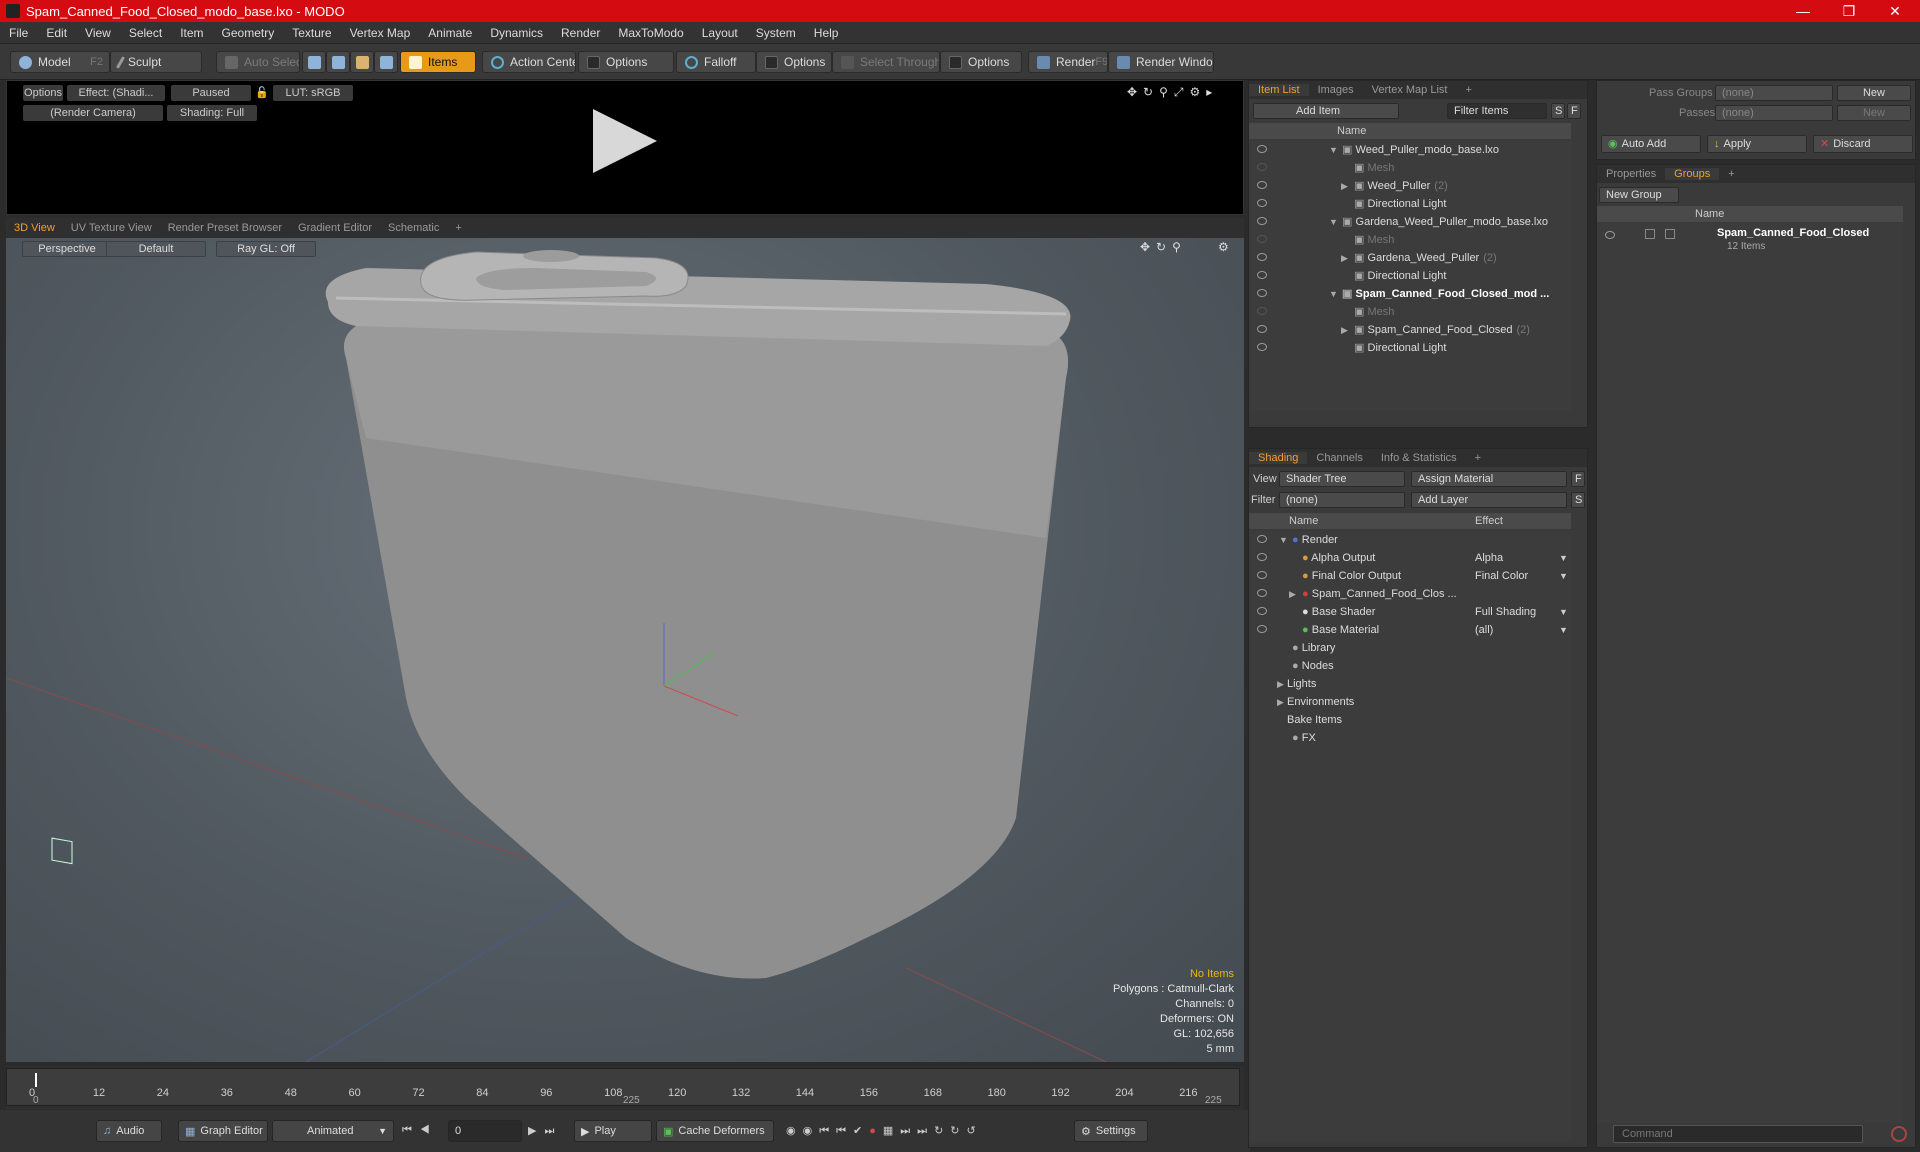 This screenshot has width=1920, height=1152. Describe the element at coordinates (1410, 576) in the screenshot. I see `shader-tree-row: ● Final Color Output Final Color ▼` at that location.